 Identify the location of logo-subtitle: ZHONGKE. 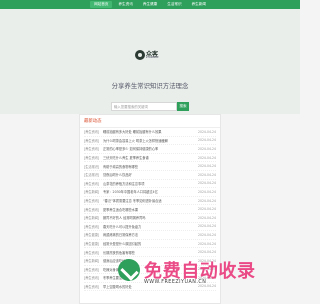
(152, 57).